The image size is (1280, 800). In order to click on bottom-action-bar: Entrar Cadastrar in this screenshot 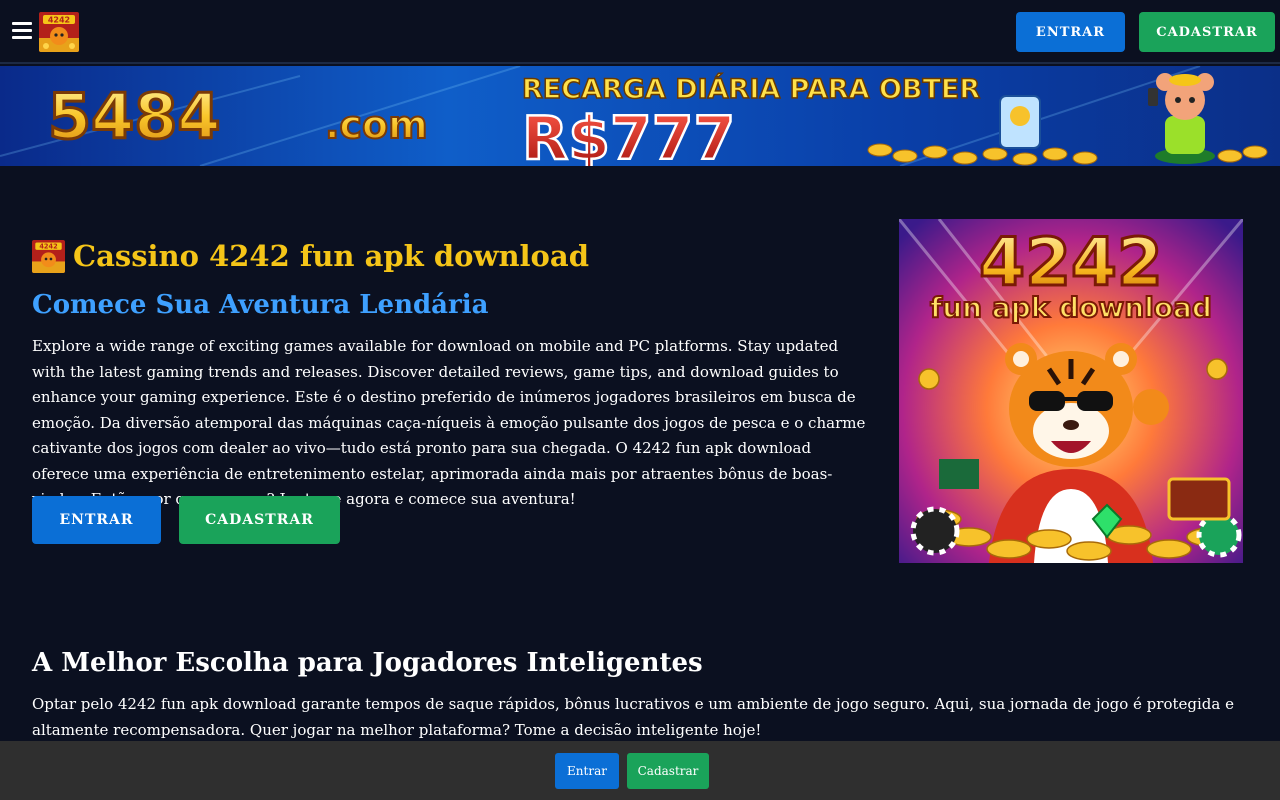, I will do `click(640, 770)`.